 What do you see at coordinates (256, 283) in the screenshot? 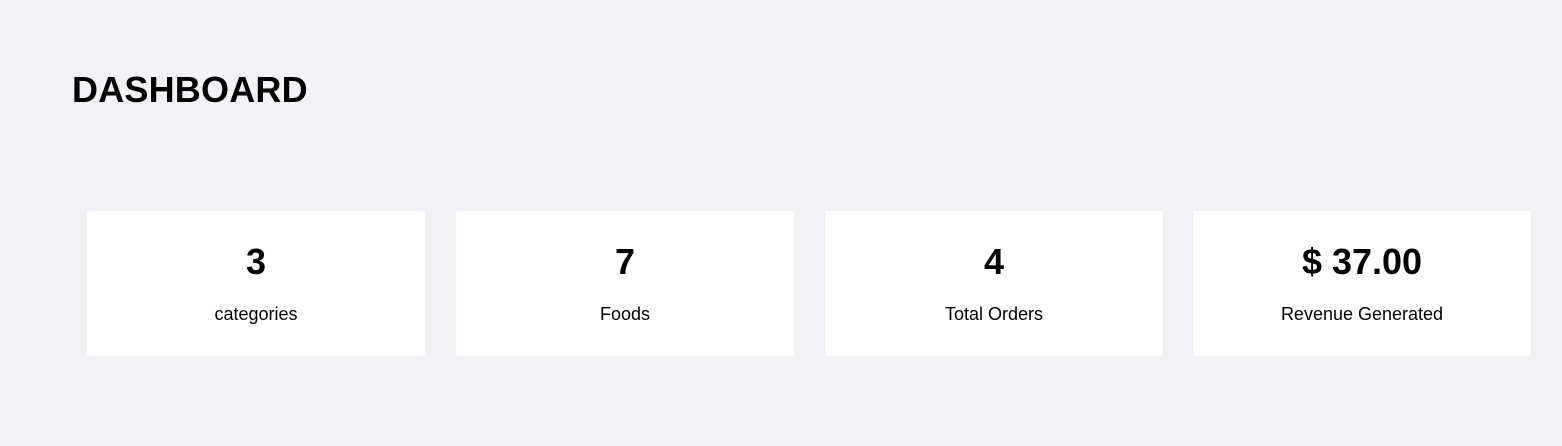
I see `stat-card-categories: 3 categories` at bounding box center [256, 283].